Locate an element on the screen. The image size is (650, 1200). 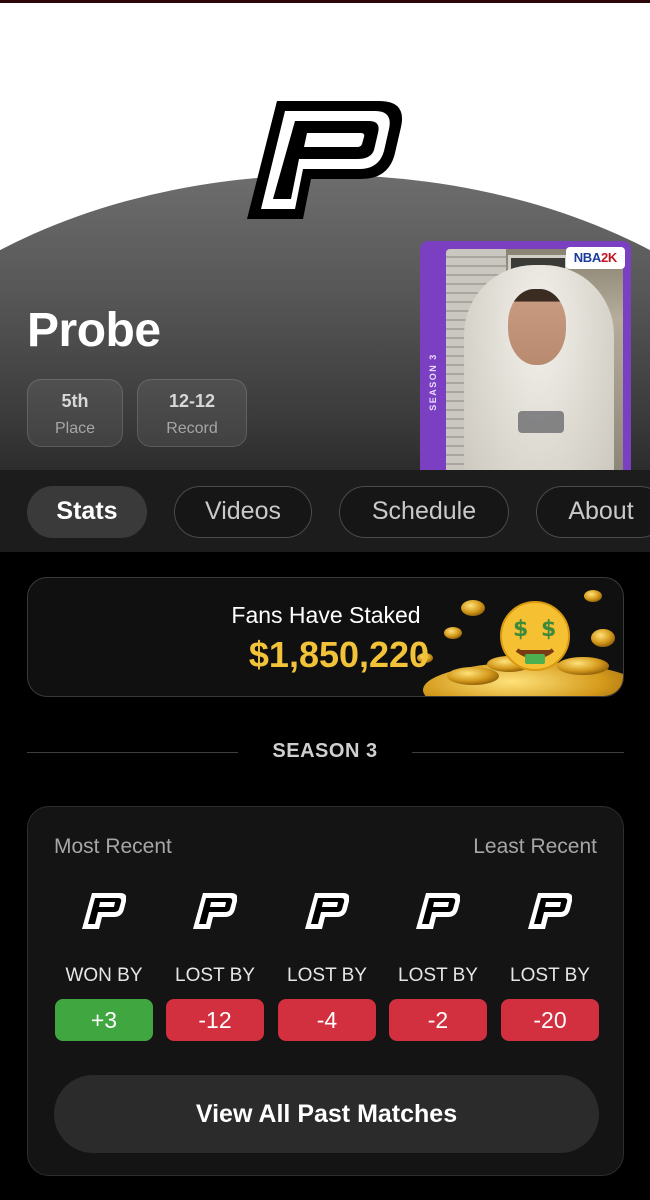
score-diff-badge: -20 is located at coordinates (550, 1020).